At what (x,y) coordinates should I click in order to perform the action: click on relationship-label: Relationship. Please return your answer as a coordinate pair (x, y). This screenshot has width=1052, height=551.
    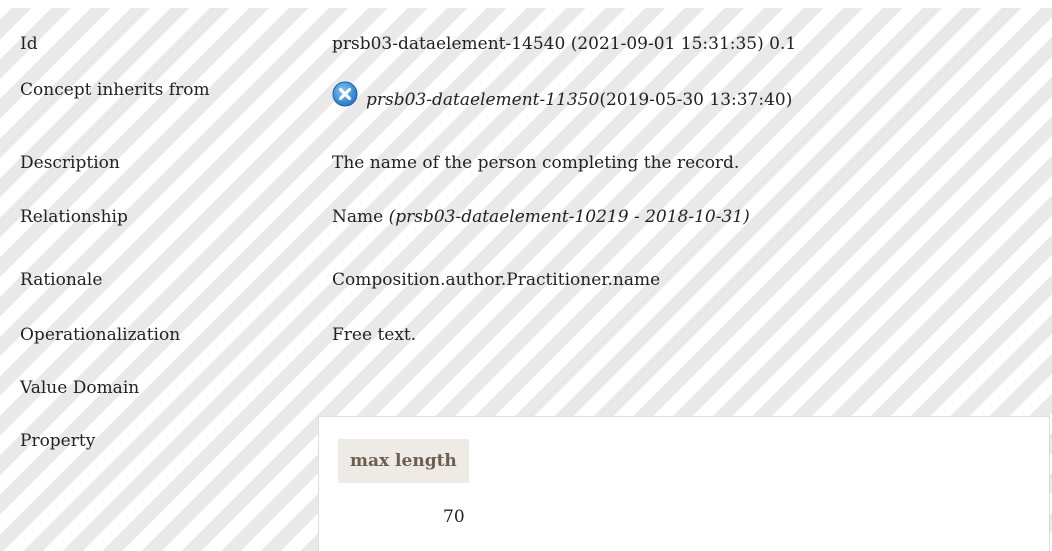
    Looking at the image, I should click on (74, 217).